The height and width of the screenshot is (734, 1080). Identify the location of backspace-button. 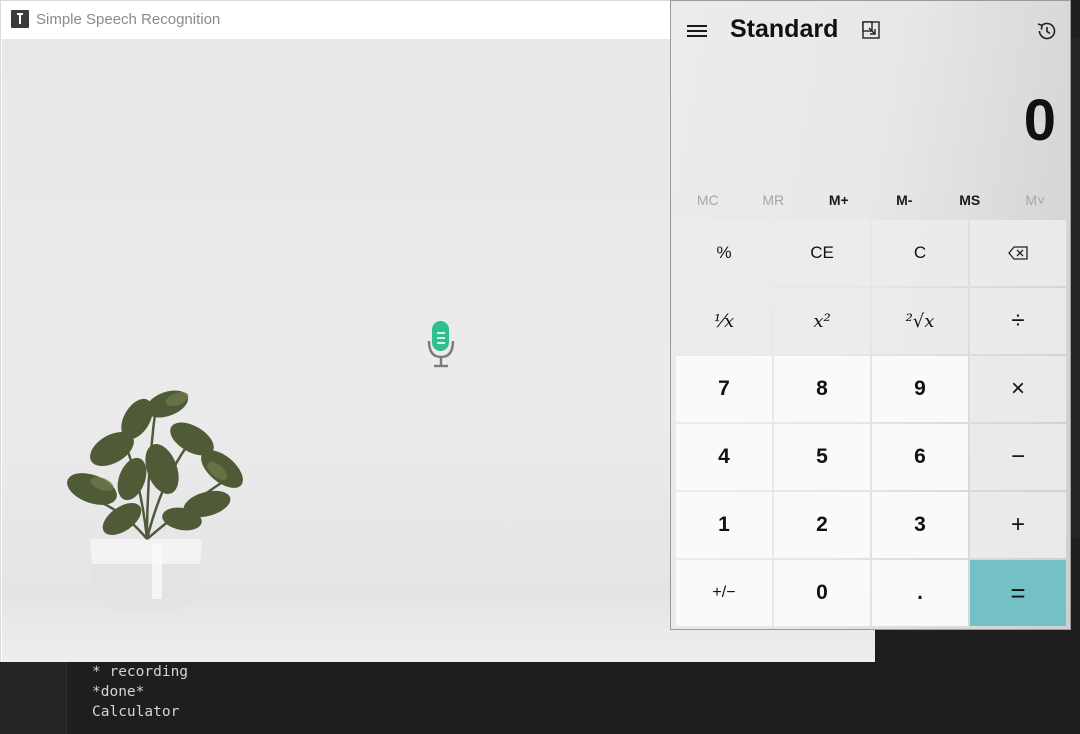
(1018, 253).